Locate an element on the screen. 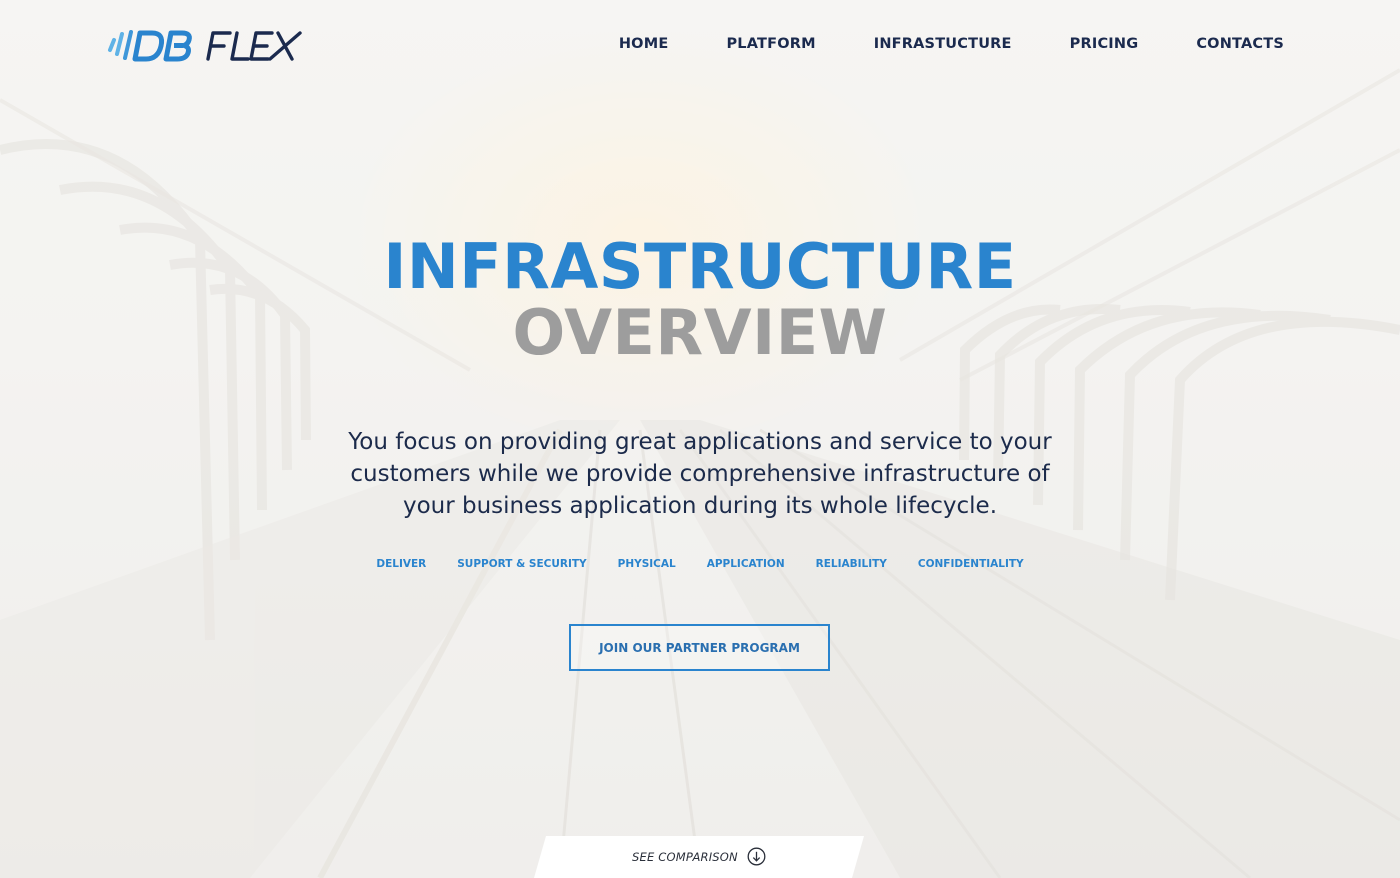 The height and width of the screenshot is (878, 1400). tag-application: APPLICATION is located at coordinates (746, 564).